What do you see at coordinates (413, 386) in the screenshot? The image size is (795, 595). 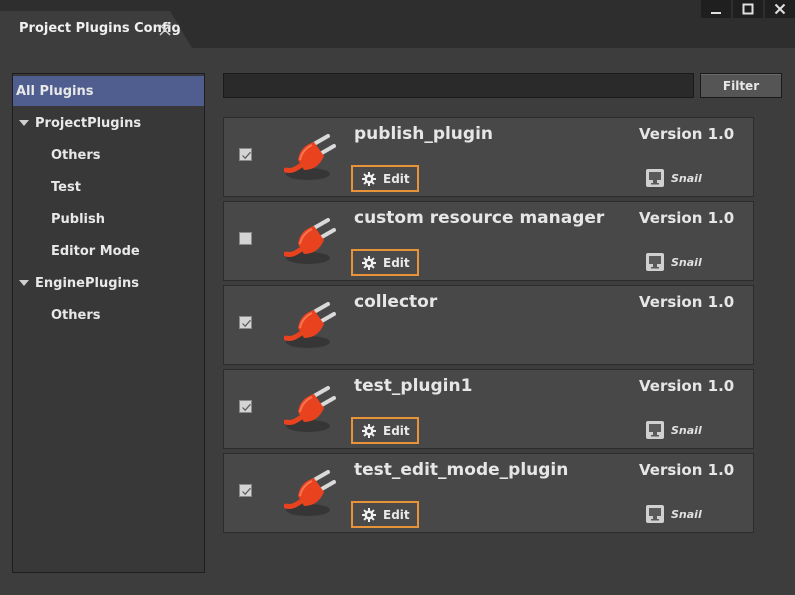 I see `plugin-name: test_plugin1` at bounding box center [413, 386].